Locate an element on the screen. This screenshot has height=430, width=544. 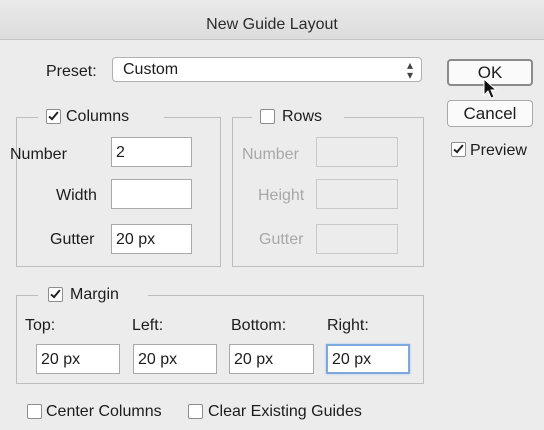
columns-gutter-label: Gutter is located at coordinates (72, 239).